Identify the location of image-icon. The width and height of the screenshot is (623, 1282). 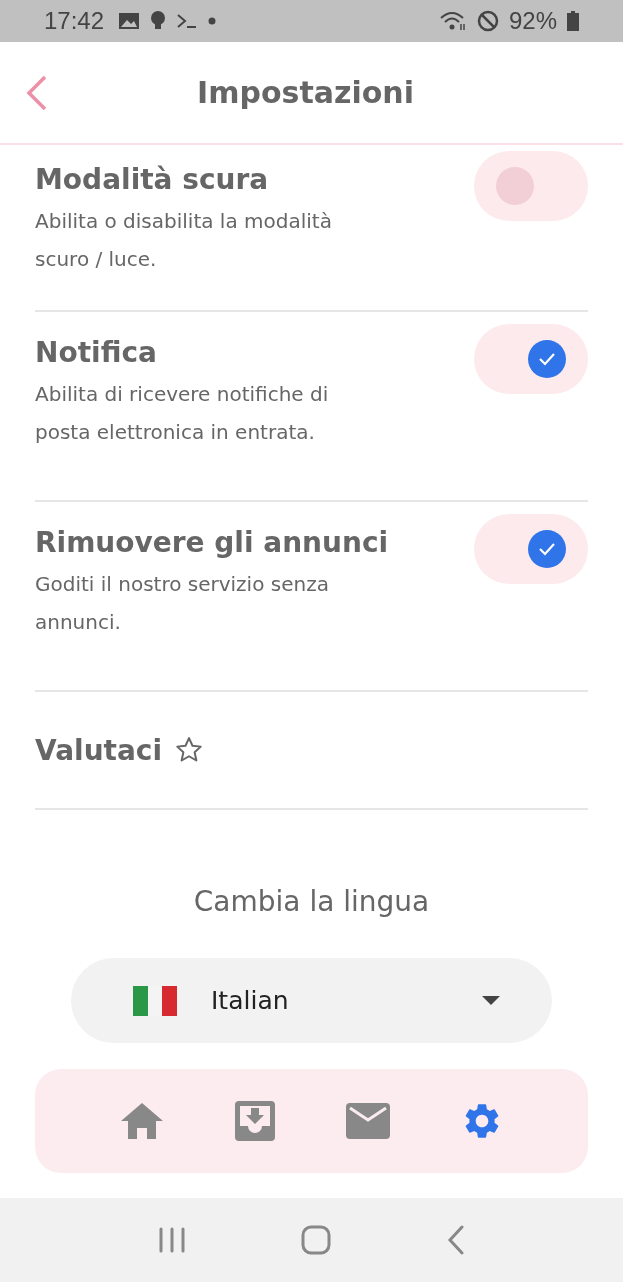
(129, 21).